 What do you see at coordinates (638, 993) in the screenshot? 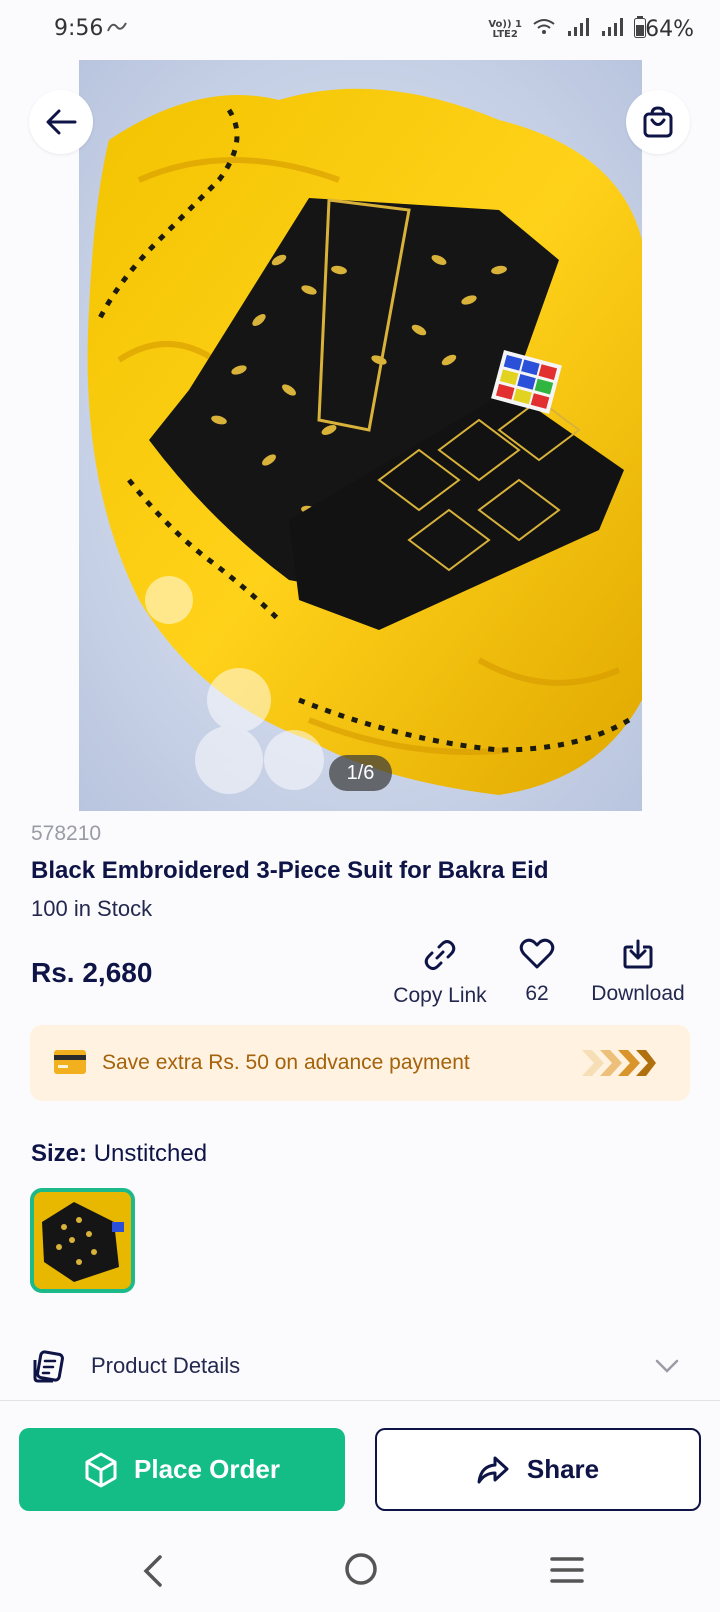
I see `download-label: Download` at bounding box center [638, 993].